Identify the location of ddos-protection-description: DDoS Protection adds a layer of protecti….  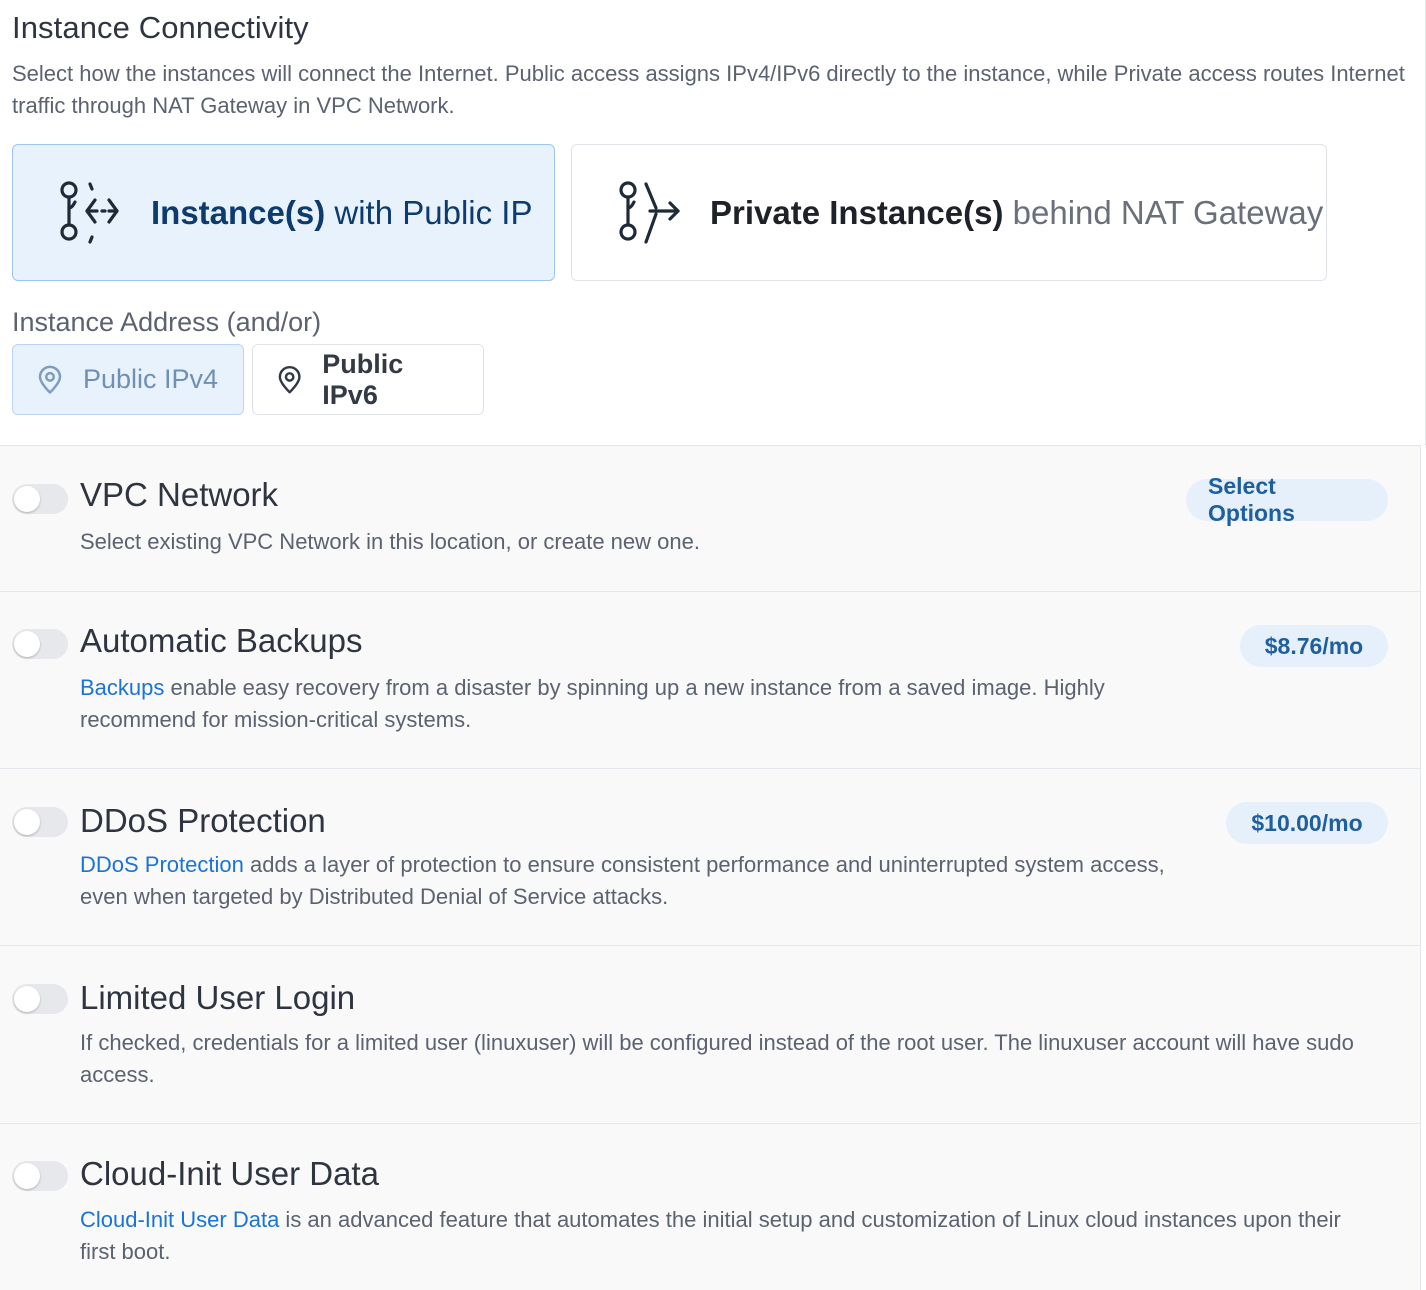
(640, 881).